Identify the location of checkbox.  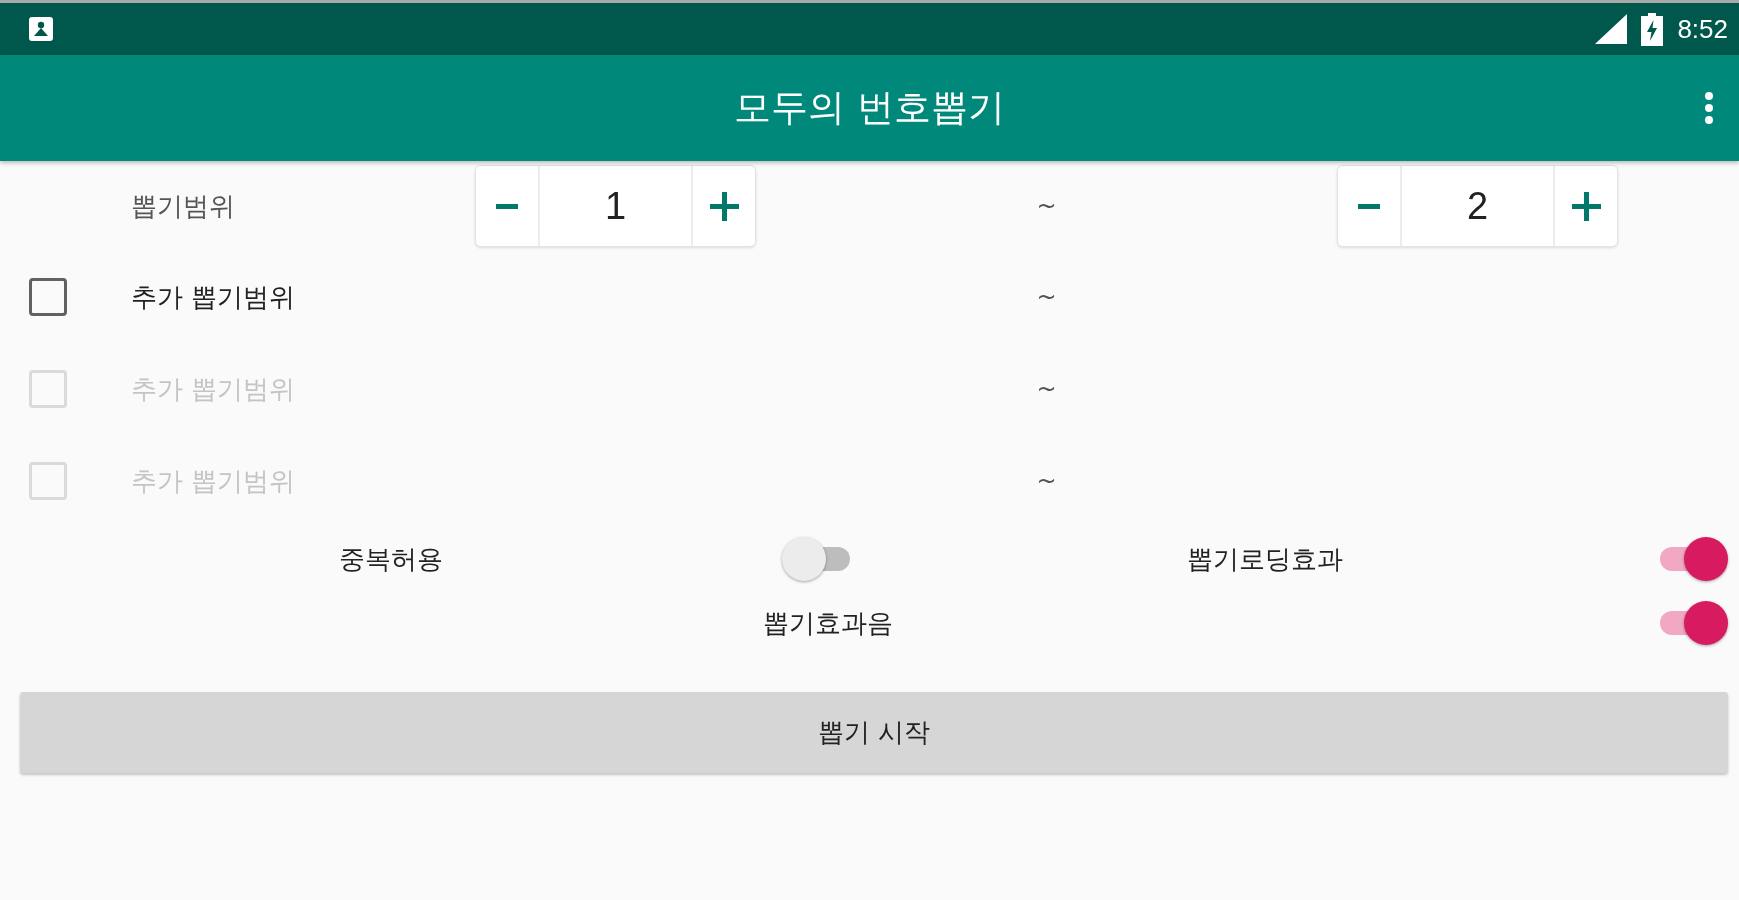
(48, 297).